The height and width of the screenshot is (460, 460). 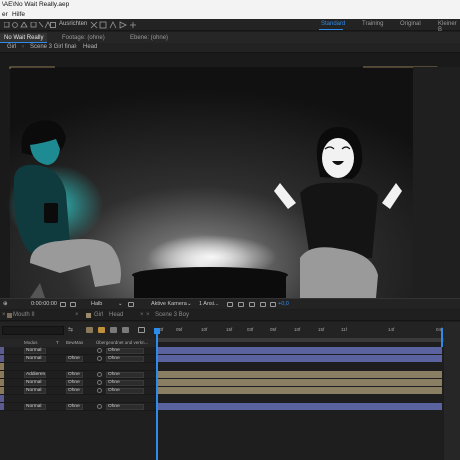 I want to click on workspace-standard: Standard, so click(x=333, y=24).